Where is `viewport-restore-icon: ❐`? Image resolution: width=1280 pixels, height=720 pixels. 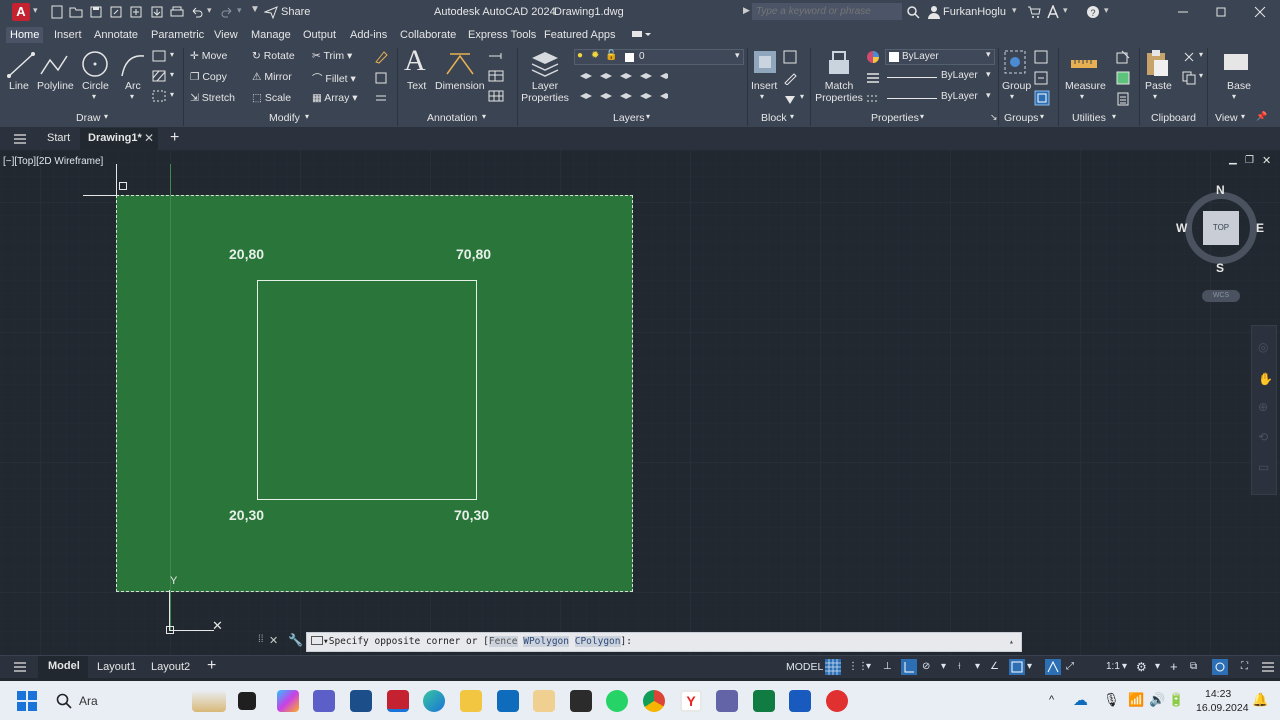
viewport-restore-icon: ❐ is located at coordinates (1249, 160).